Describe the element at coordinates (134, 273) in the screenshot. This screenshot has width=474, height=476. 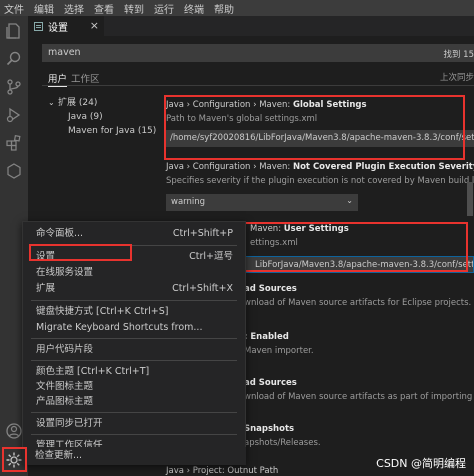
I see `menu-item-online-settings: 在线服务设置` at that location.